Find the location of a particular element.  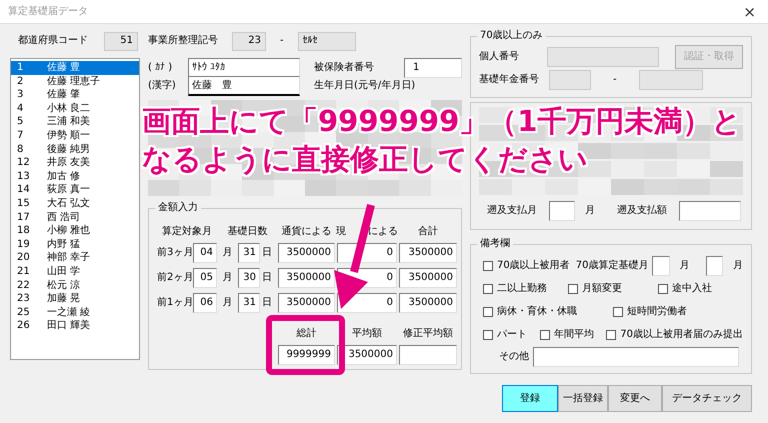

column-header: 基礎日数 is located at coordinates (248, 232).